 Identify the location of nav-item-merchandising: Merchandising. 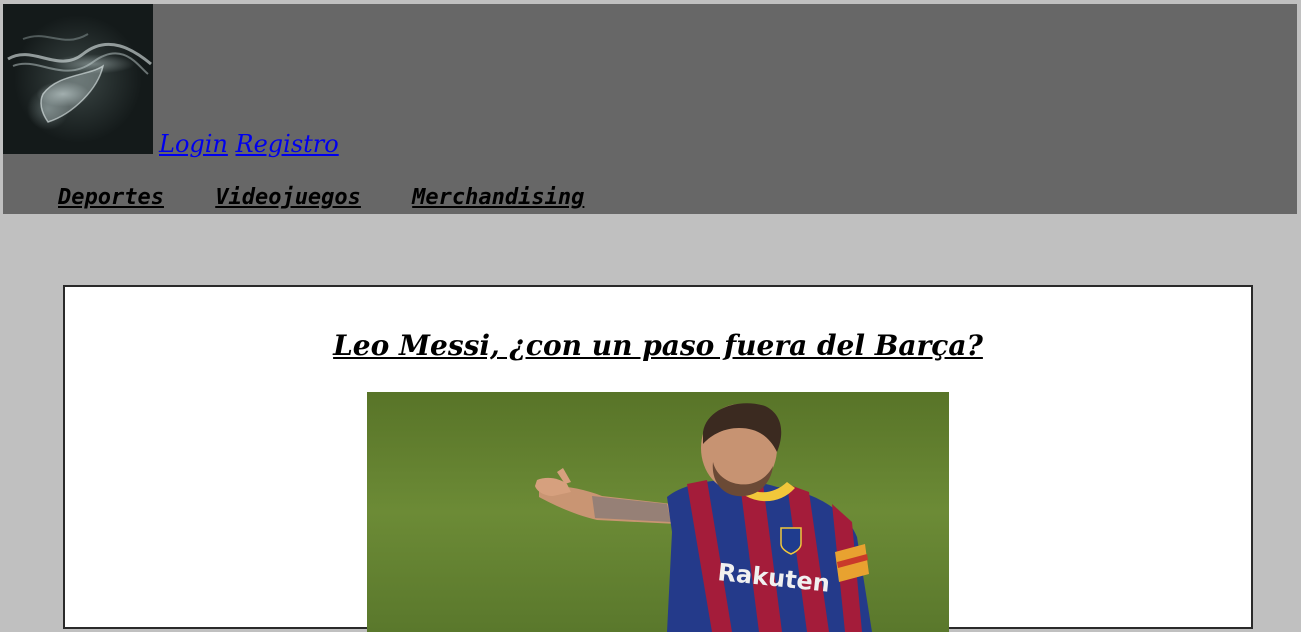
(498, 197).